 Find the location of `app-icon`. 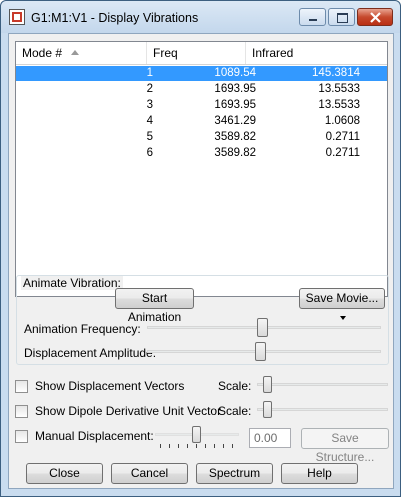

app-icon is located at coordinates (17, 17).